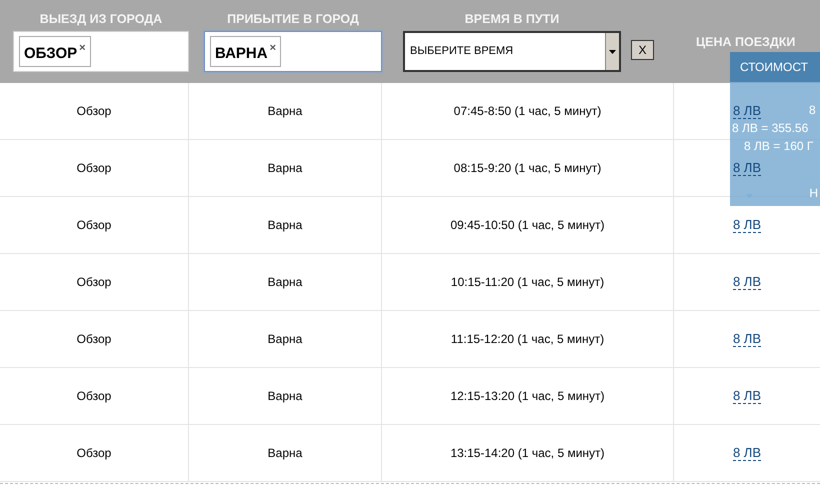 The image size is (820, 491). Describe the element at coordinates (813, 193) in the screenshot. I see `tooltip-footer: Н` at that location.